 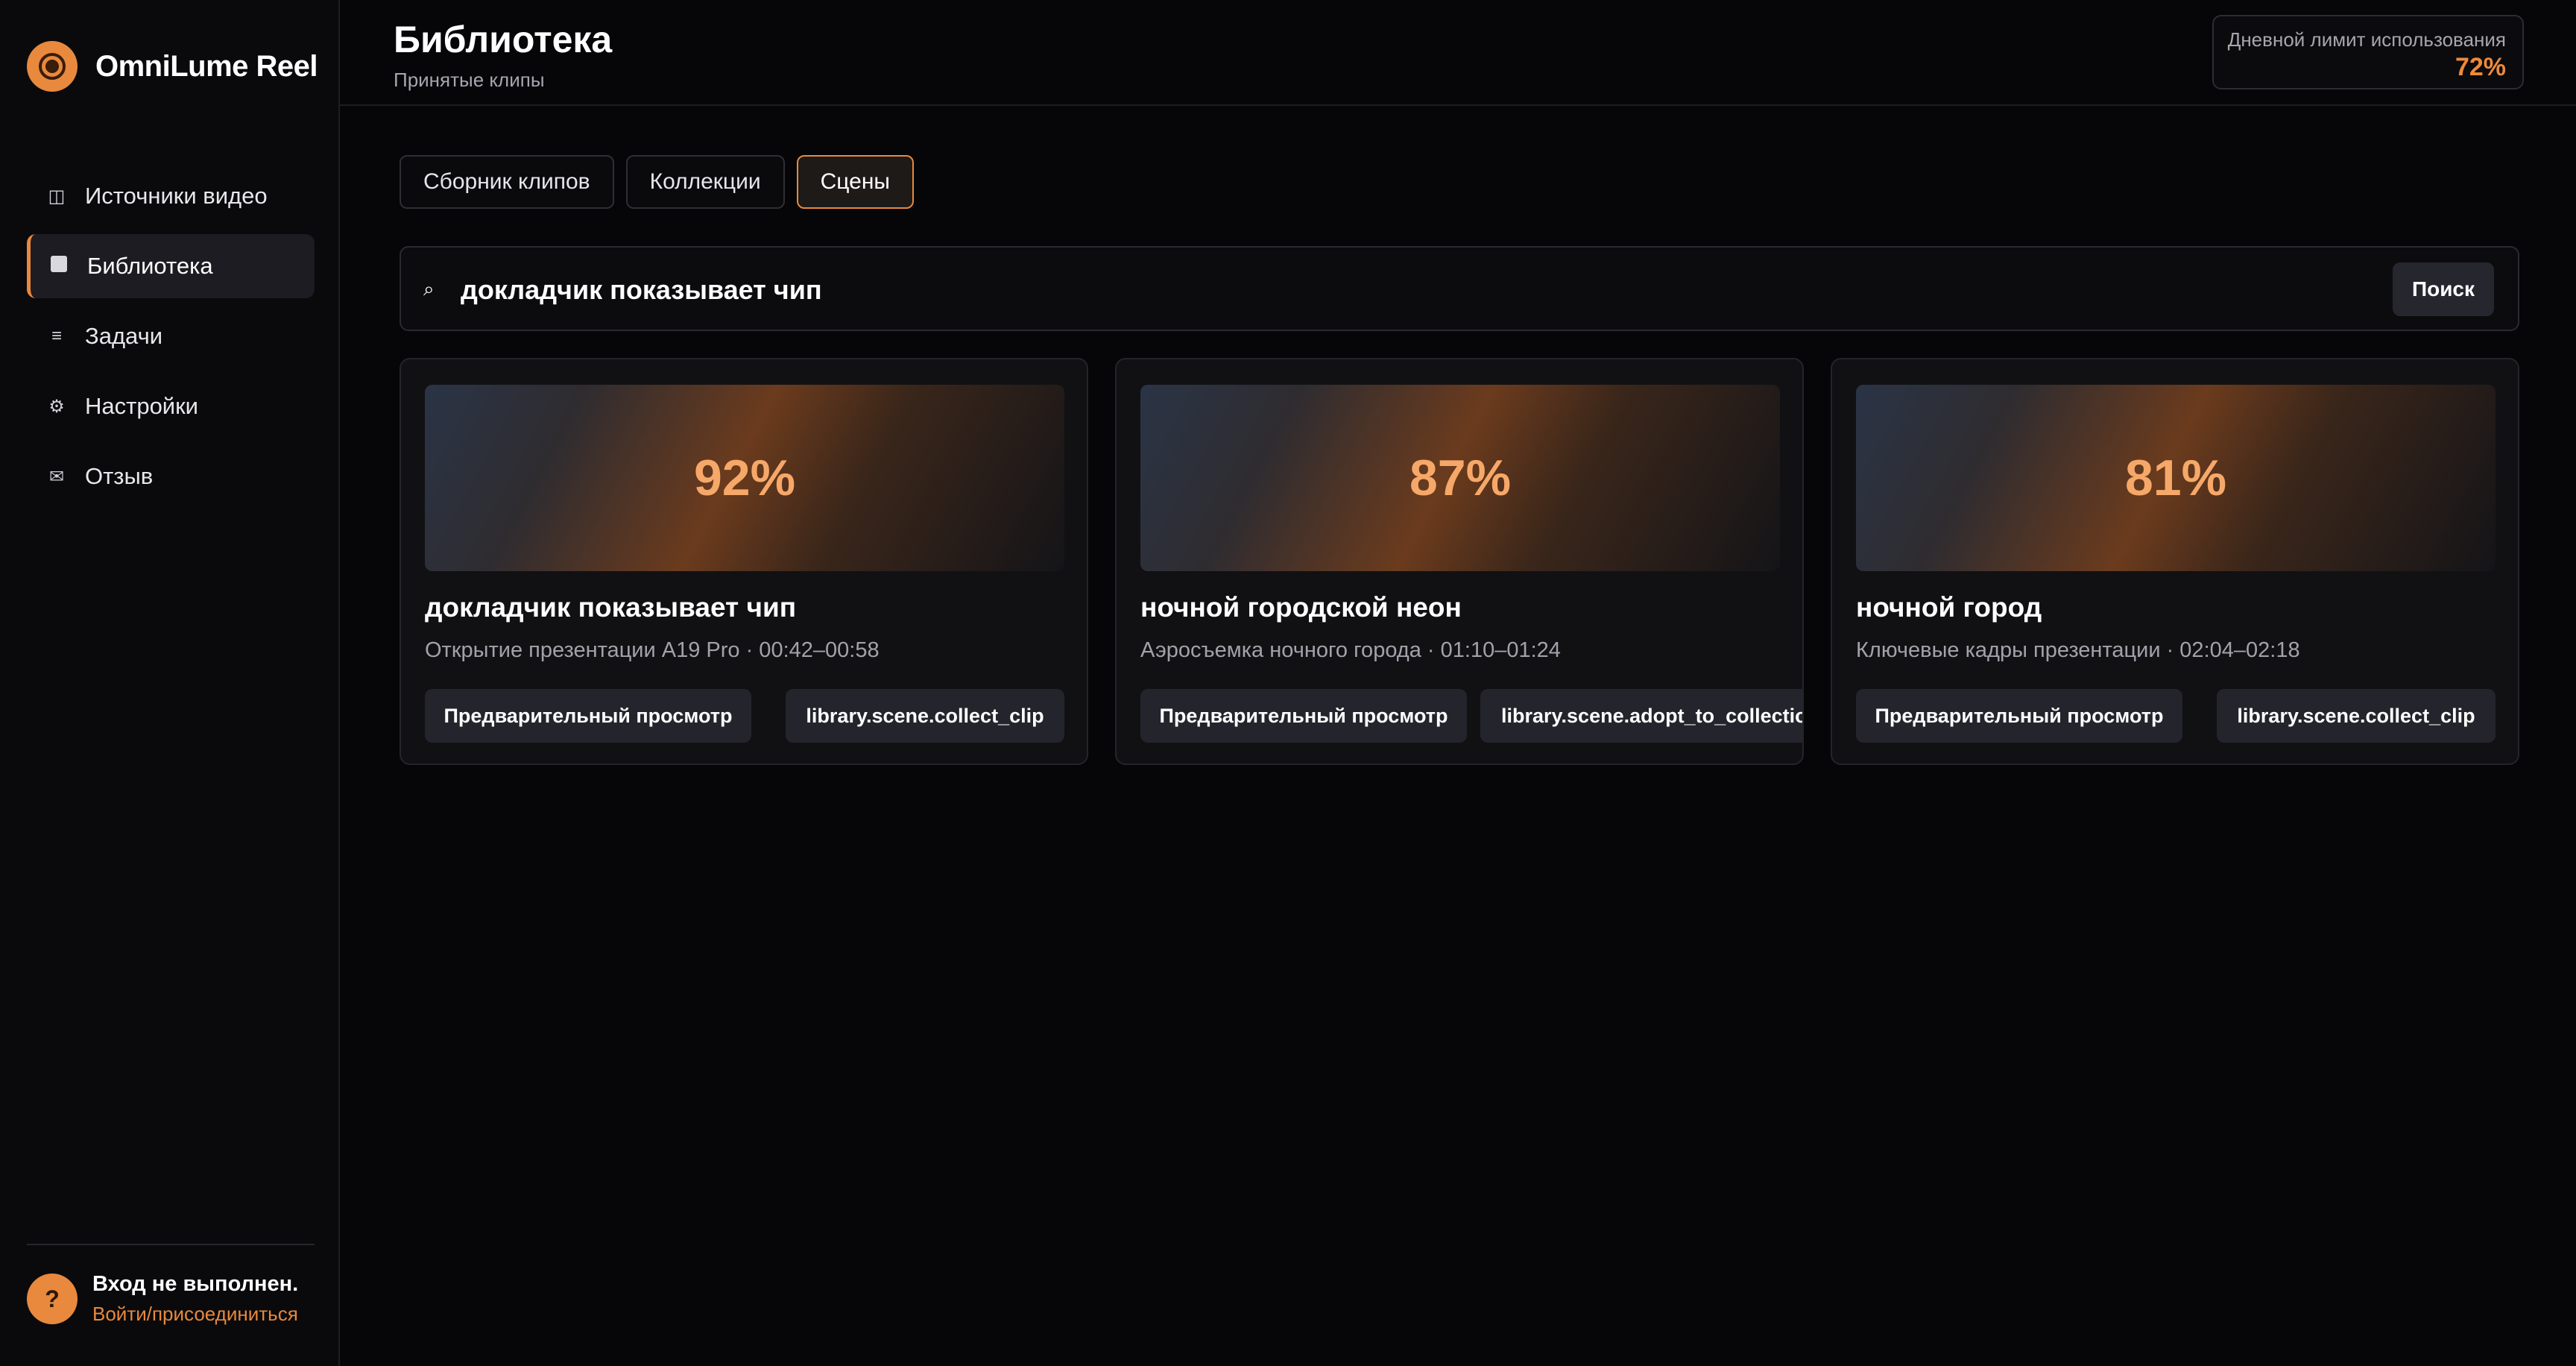 I want to click on login-status: Вход не выполнен., so click(x=195, y=1284).